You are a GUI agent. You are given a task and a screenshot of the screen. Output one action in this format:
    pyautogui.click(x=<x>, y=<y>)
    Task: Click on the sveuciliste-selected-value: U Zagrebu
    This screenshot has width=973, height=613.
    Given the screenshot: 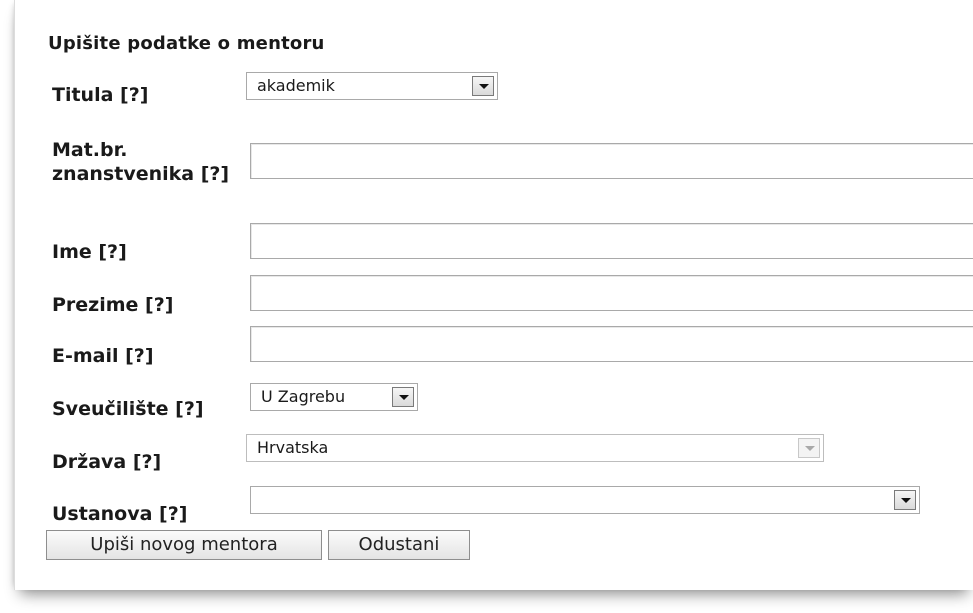 What is the action you would take?
    pyautogui.click(x=303, y=396)
    